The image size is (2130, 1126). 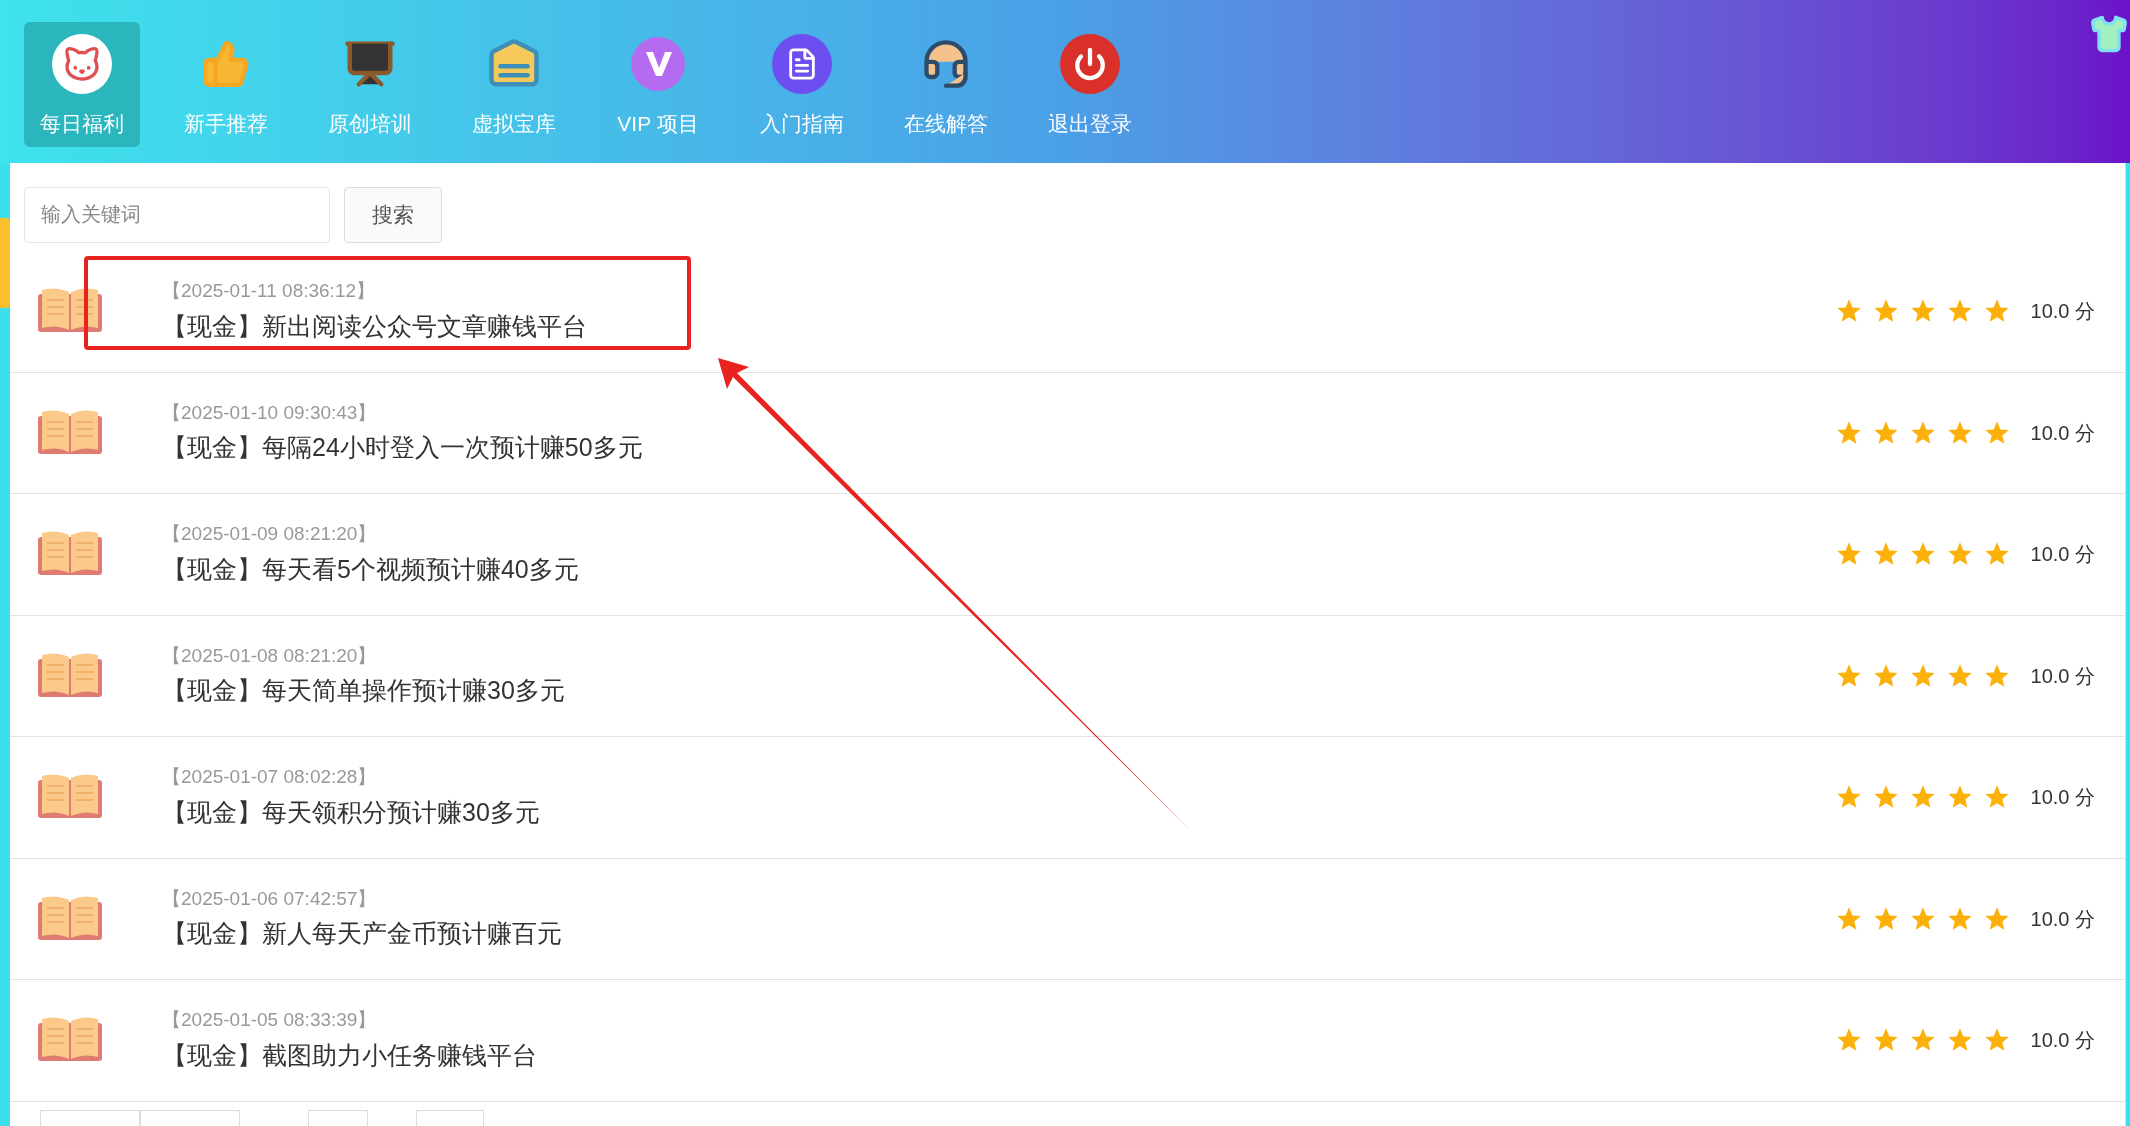 I want to click on post-title: 【现金】新人每天产金币预计赚百元, so click(x=998, y=934).